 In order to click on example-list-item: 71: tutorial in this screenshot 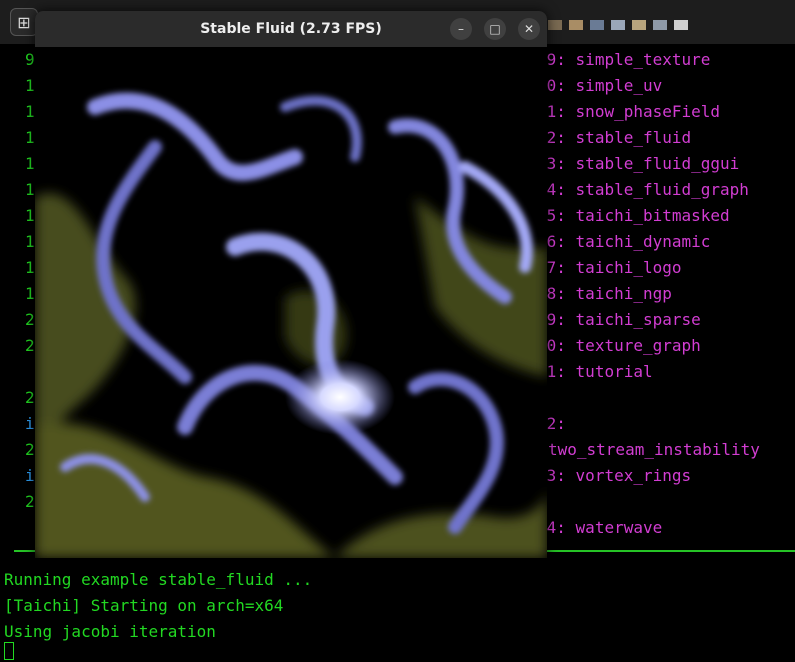, I will do `click(595, 372)`.